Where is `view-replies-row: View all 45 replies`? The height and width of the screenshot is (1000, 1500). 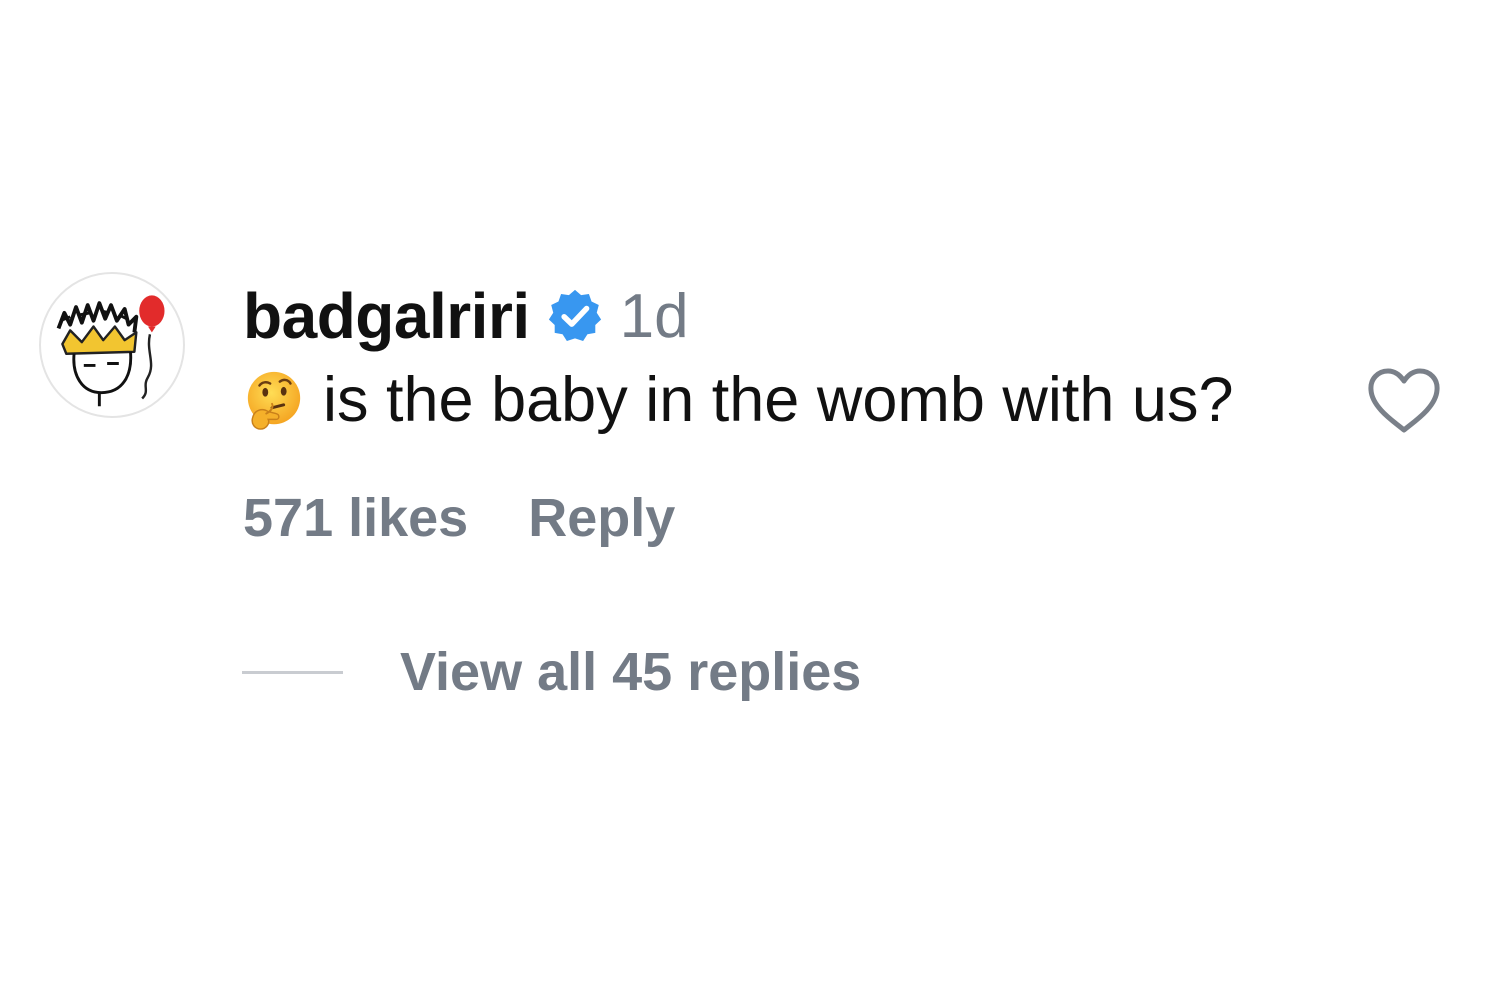
view-replies-row: View all 45 replies is located at coordinates (551, 672).